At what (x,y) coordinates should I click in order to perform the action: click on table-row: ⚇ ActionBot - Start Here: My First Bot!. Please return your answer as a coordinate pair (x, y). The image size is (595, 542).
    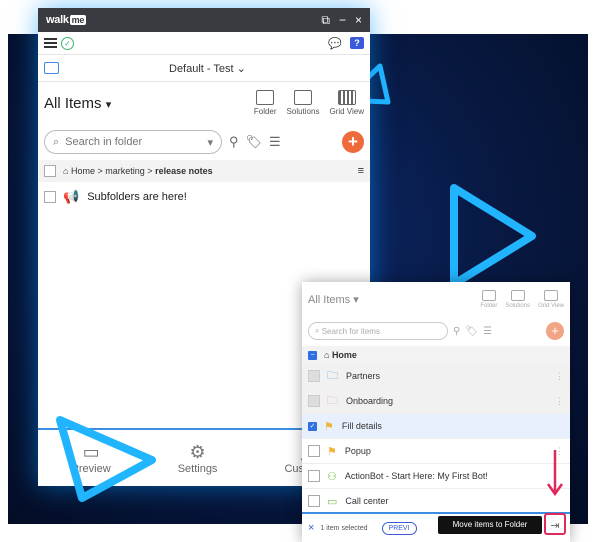
    Looking at the image, I should click on (436, 476).